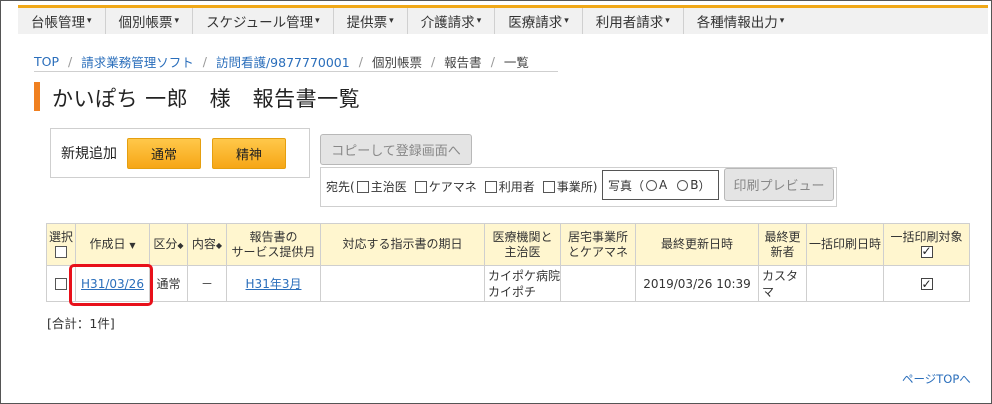 Image resolution: width=992 pixels, height=404 pixels. What do you see at coordinates (62, 21) in the screenshot?
I see `nav-ledger: 台帳管理 ▾` at bounding box center [62, 21].